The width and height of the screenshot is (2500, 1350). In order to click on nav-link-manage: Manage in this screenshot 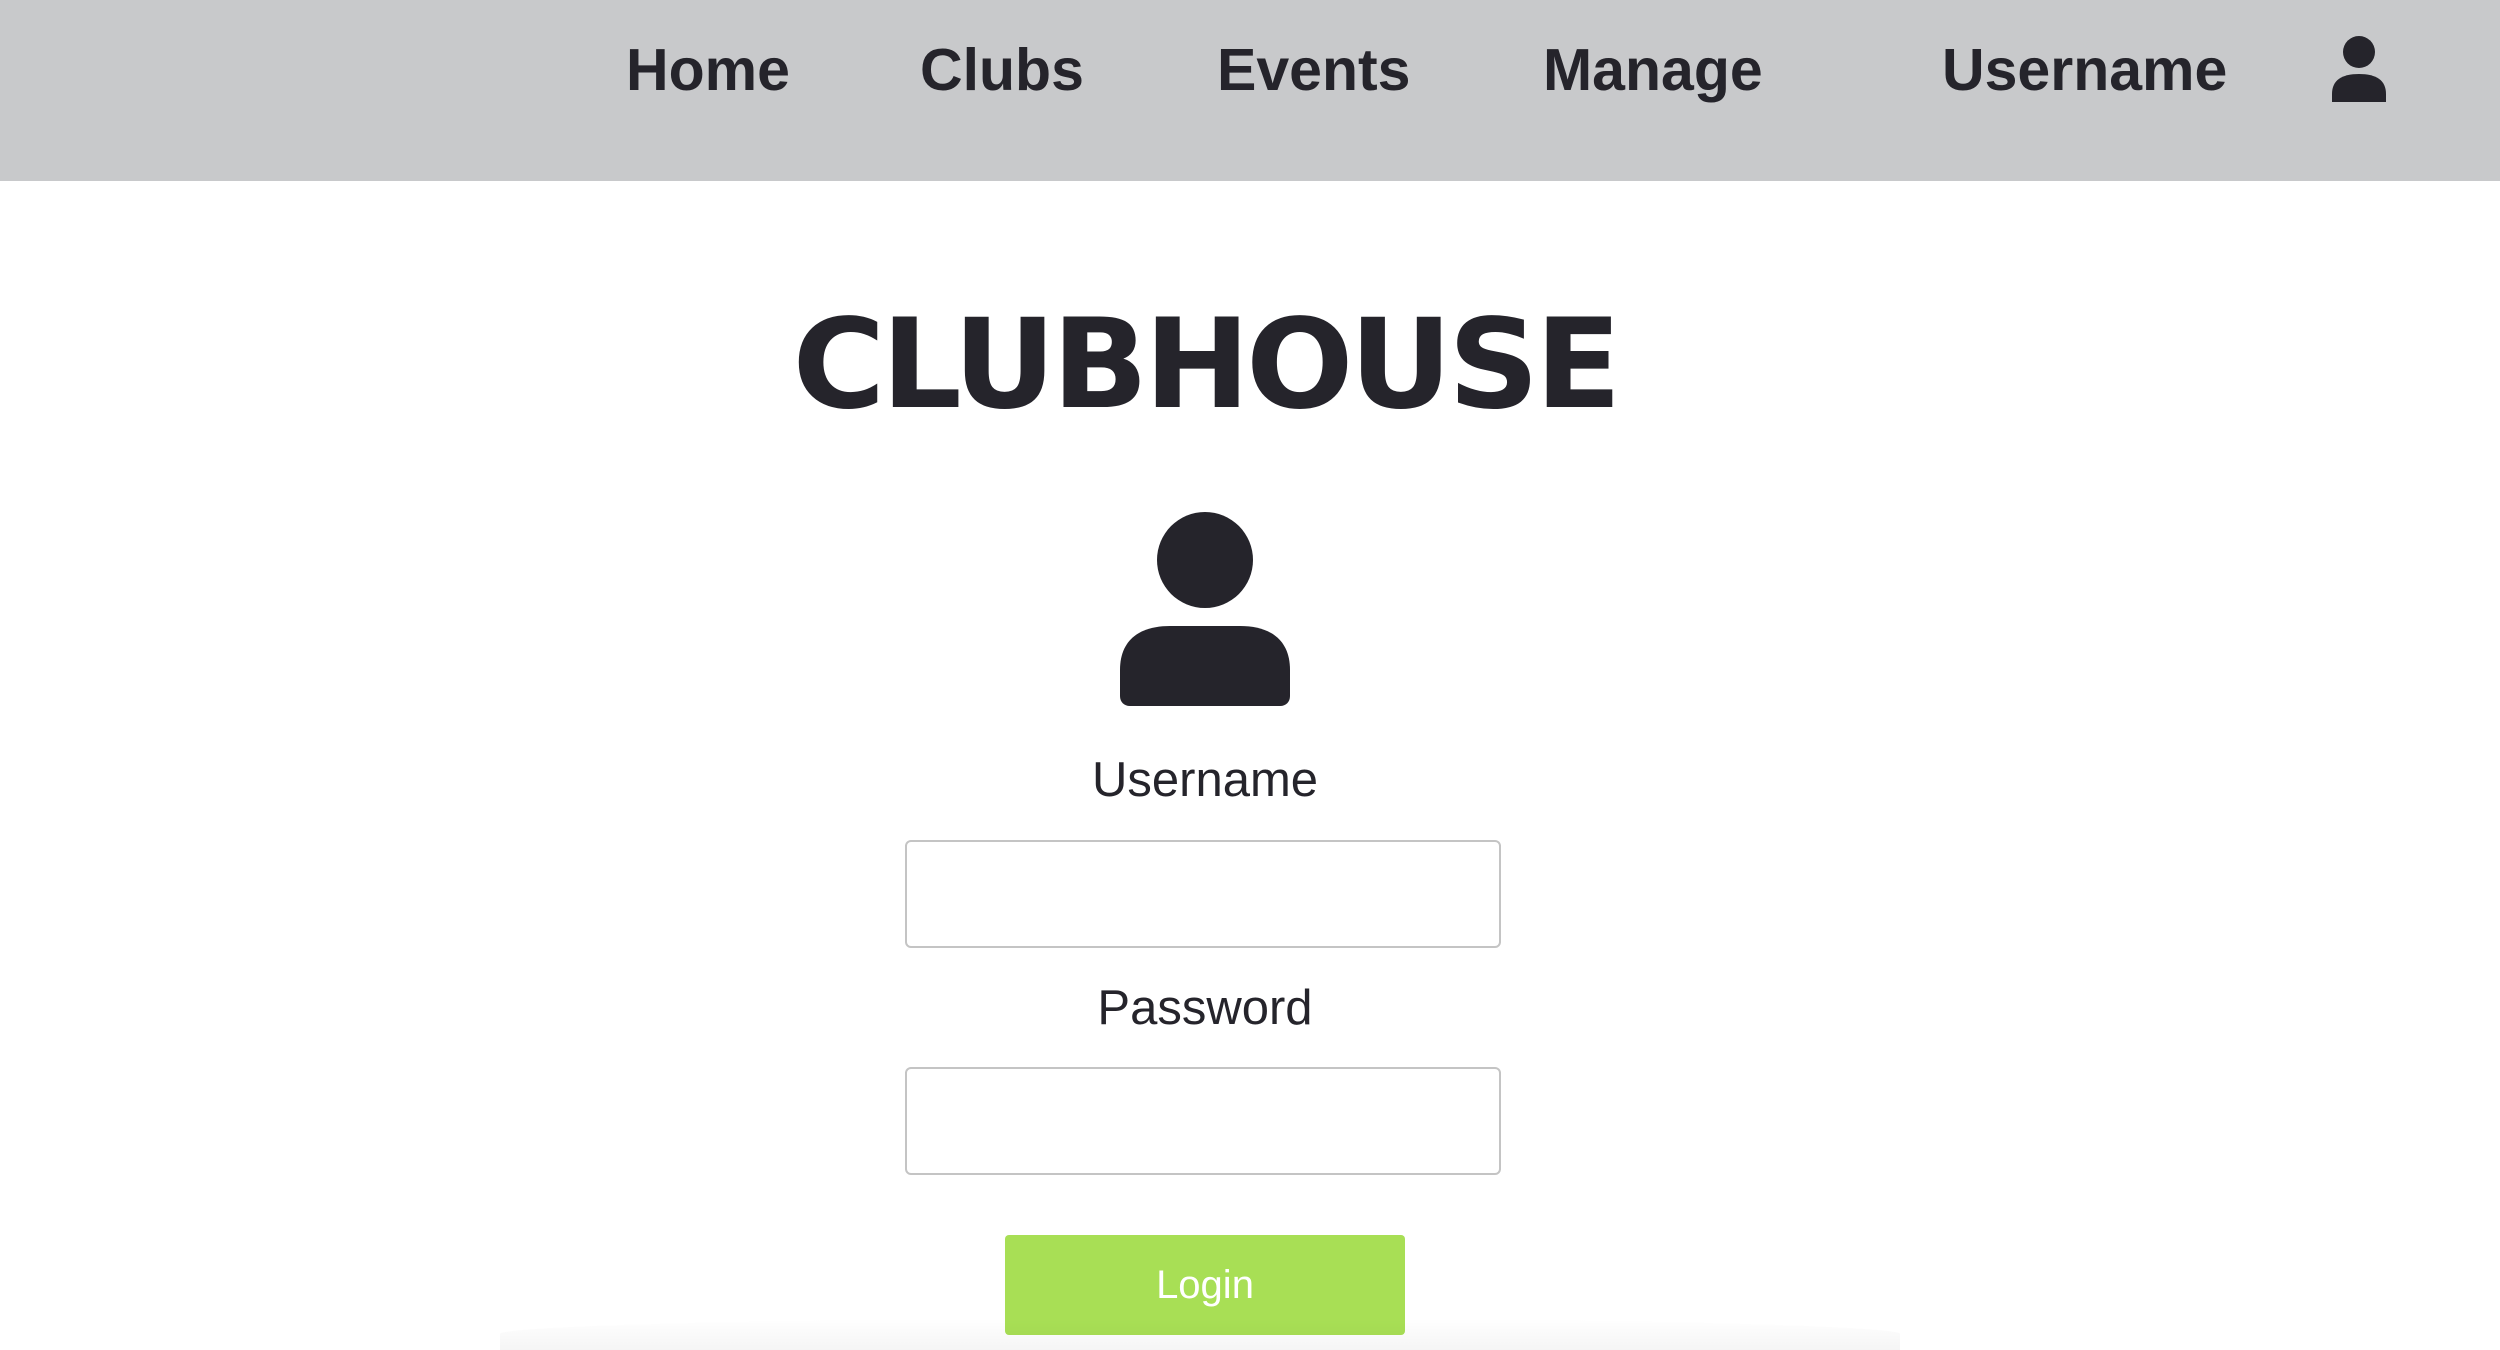, I will do `click(1653, 70)`.